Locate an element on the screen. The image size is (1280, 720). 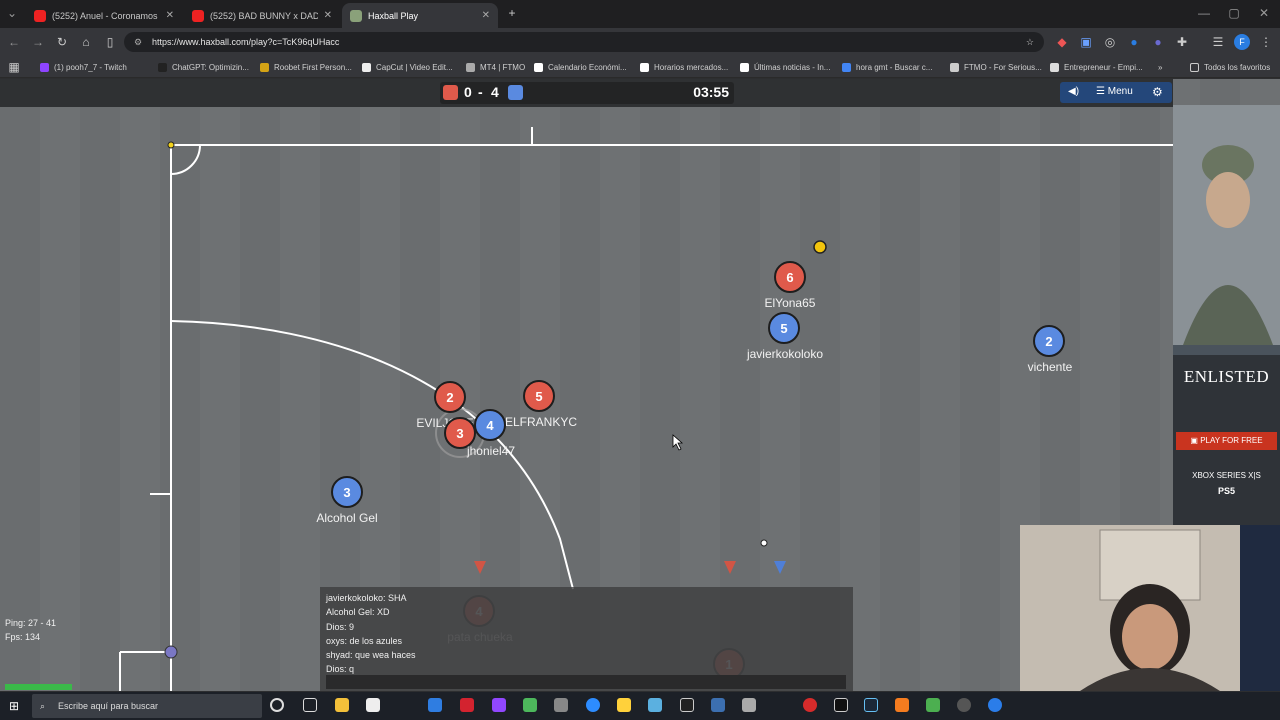
twitch-icon is located at coordinates (499, 705).